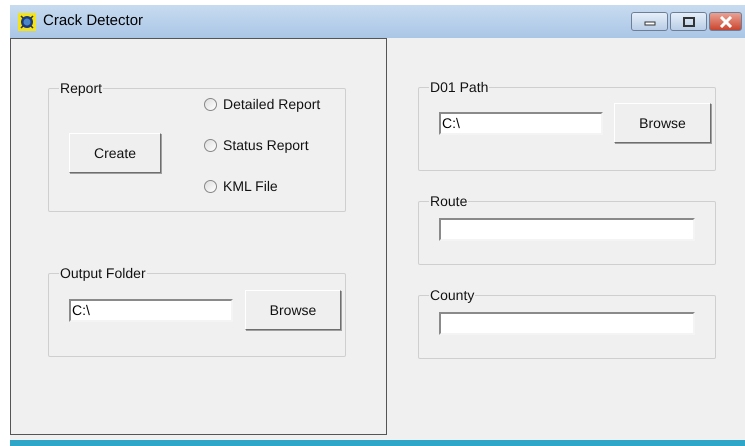  What do you see at coordinates (27, 21) in the screenshot?
I see `app-icon` at bounding box center [27, 21].